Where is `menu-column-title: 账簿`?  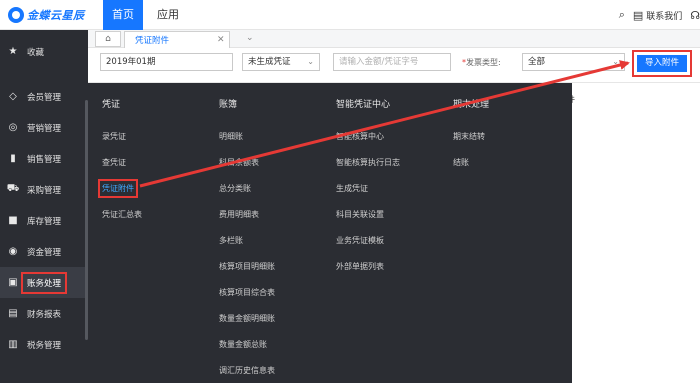
menu-column-title: 账簿 is located at coordinates (228, 105).